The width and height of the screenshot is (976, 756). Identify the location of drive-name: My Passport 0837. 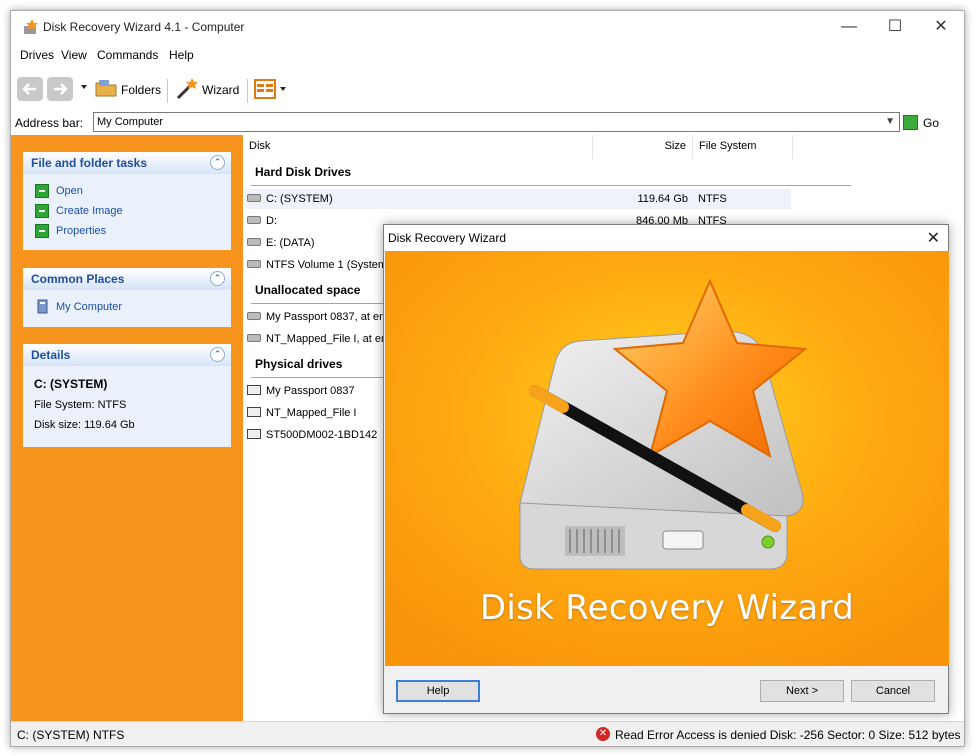
(310, 391).